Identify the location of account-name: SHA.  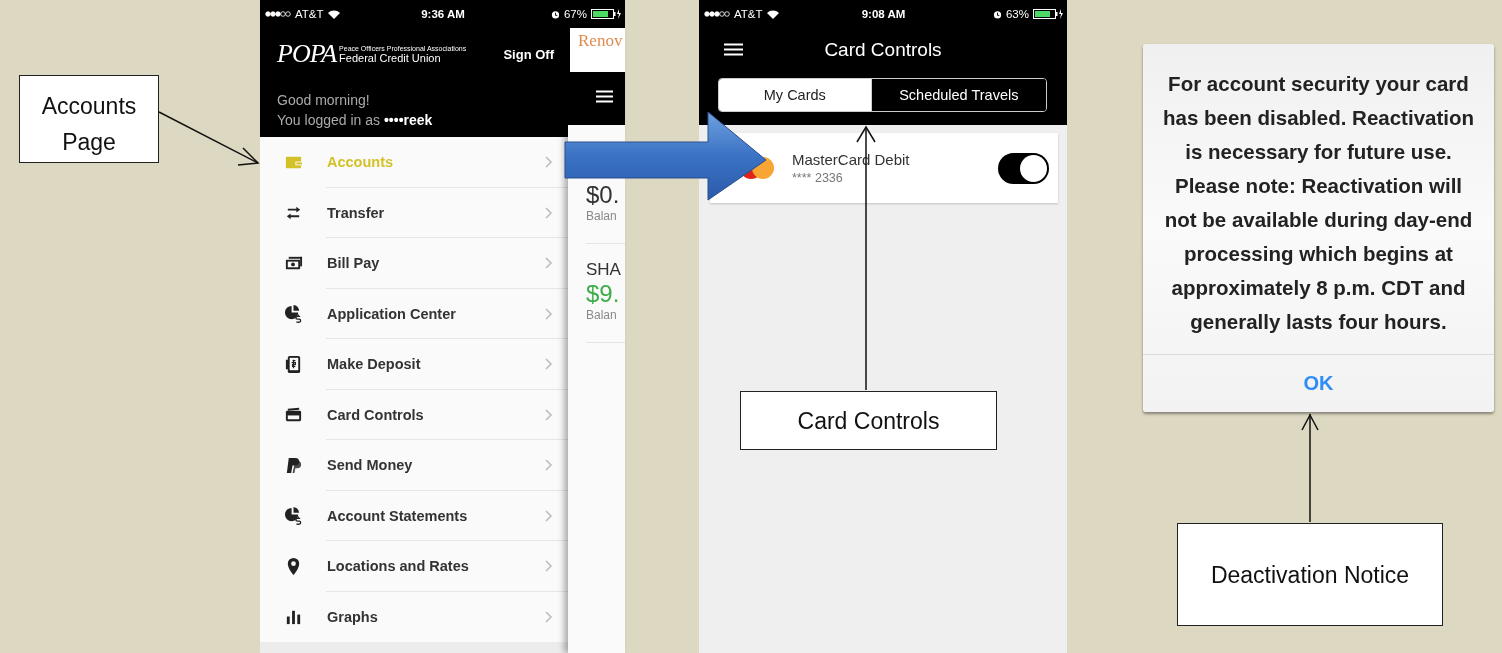
(603, 270).